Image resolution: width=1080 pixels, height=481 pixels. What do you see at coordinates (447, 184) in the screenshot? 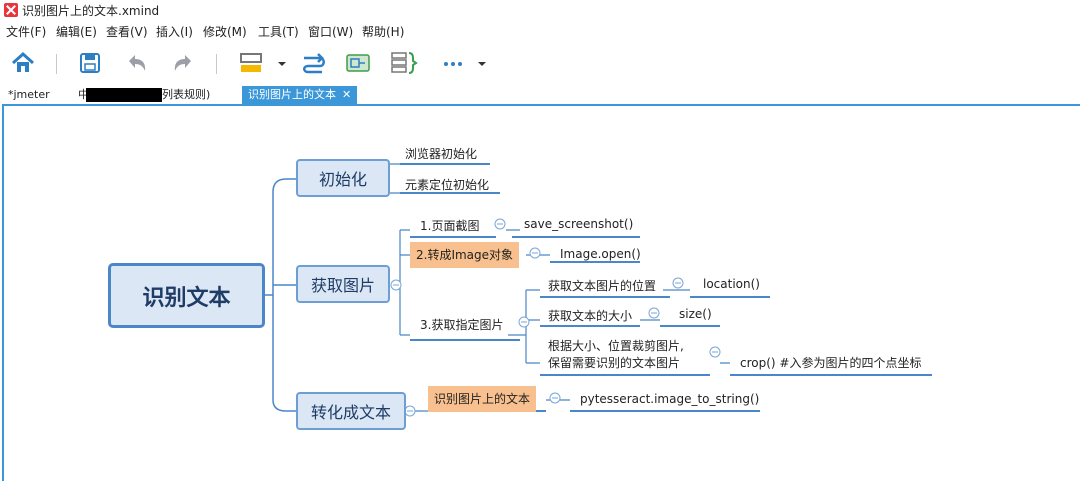
I see `subtopic-element-init: 元素定位初始化` at bounding box center [447, 184].